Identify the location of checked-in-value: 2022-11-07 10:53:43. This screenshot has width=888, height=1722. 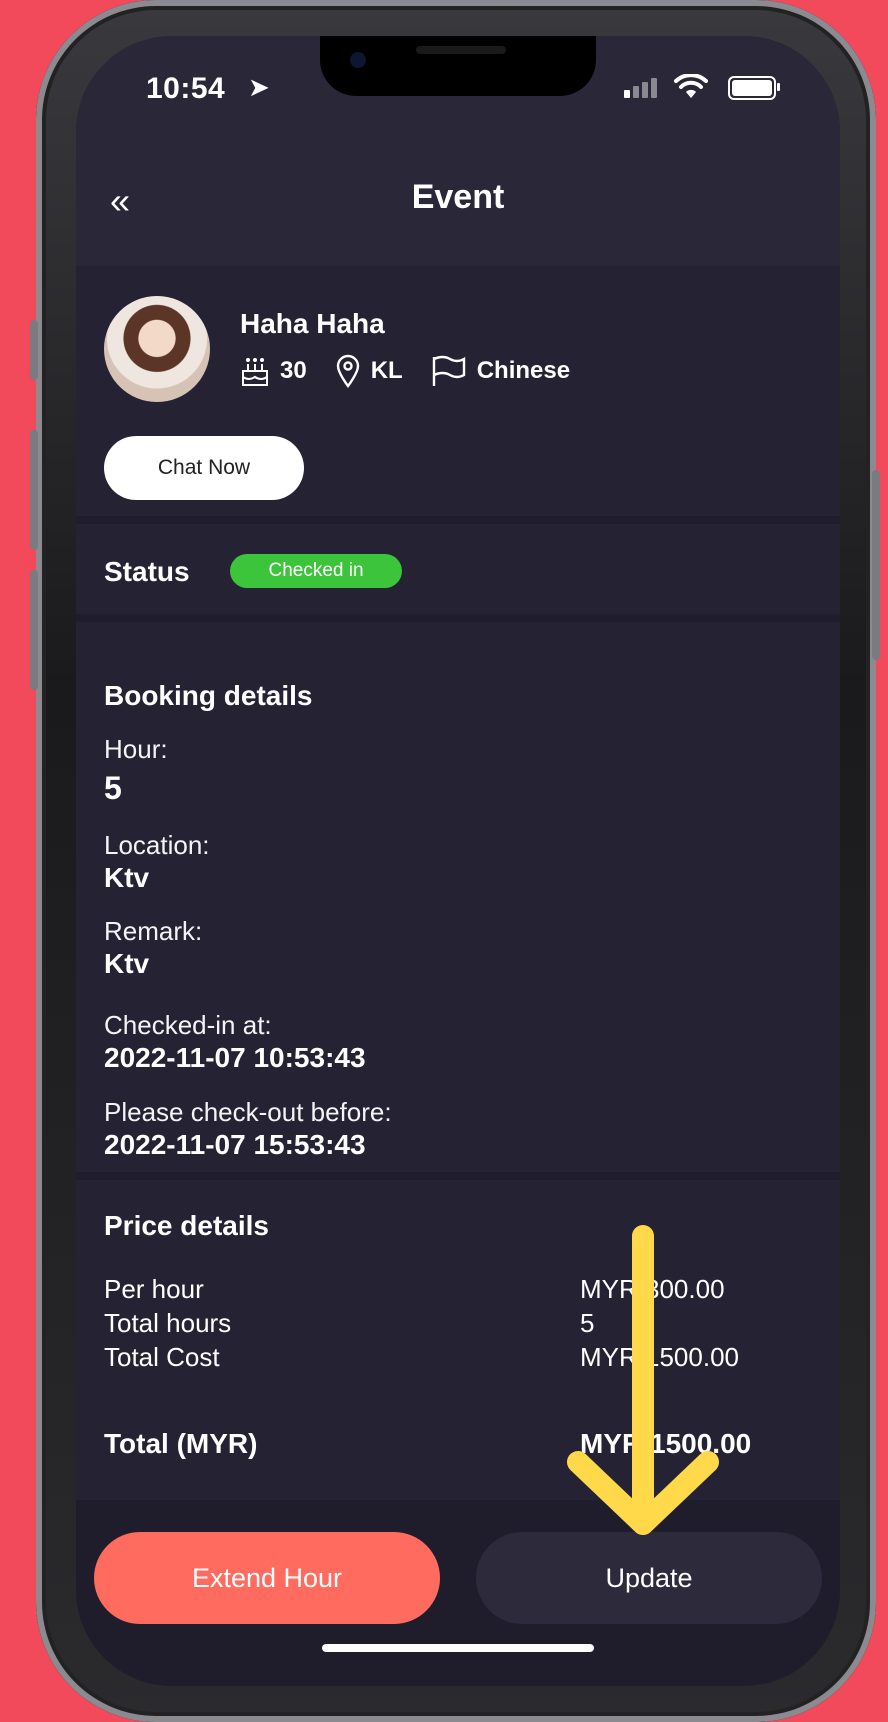
(235, 1057).